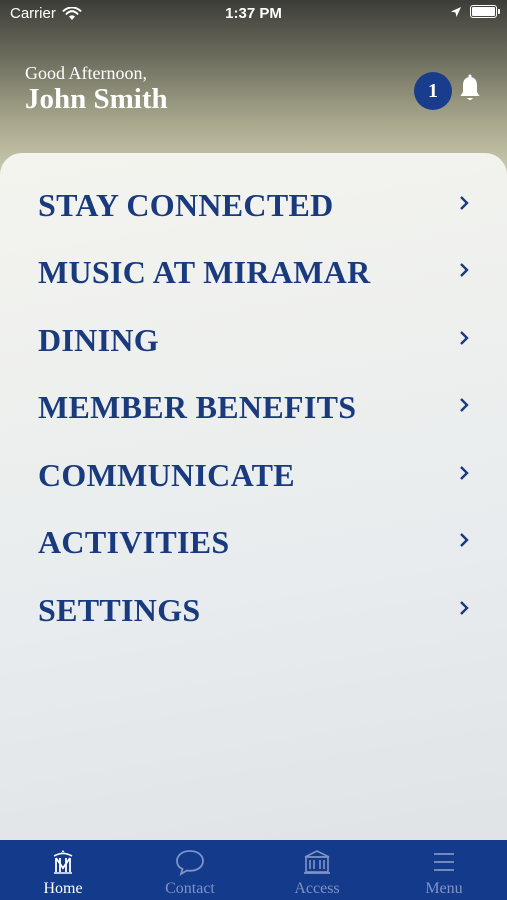  I want to click on tab-bar: Home Contact Access Menu, so click(253, 870).